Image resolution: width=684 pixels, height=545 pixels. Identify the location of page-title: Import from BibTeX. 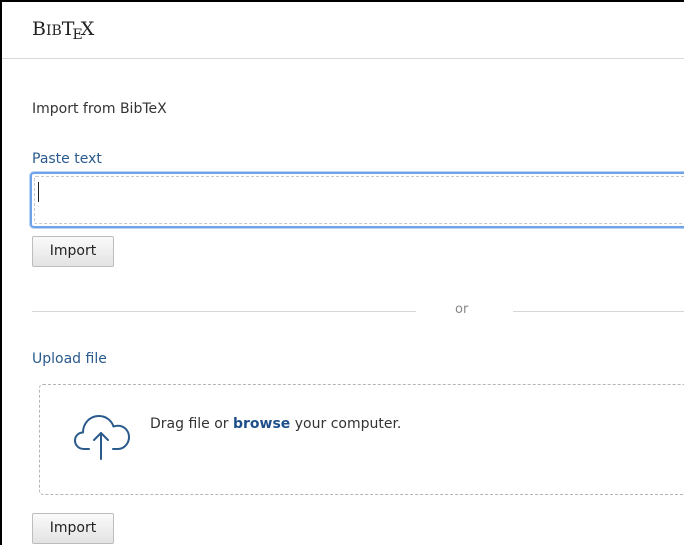
(99, 109).